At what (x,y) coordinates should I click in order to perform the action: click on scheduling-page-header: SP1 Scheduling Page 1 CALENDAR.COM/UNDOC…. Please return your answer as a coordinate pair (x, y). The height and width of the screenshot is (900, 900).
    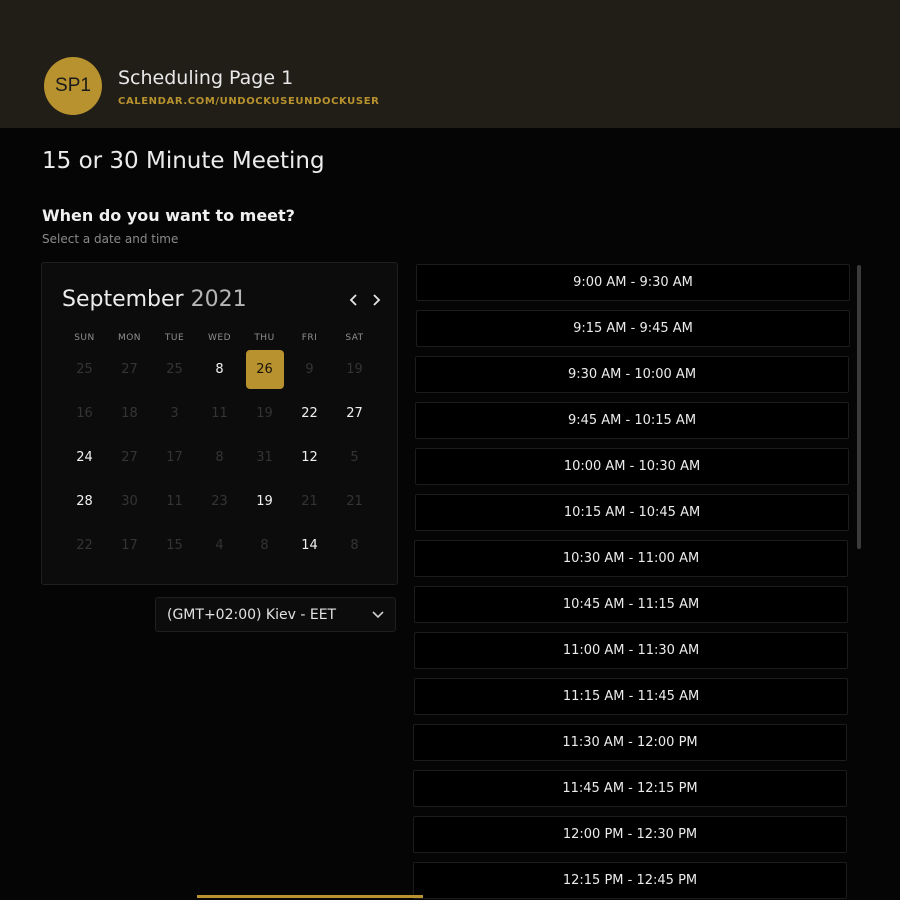
    Looking at the image, I should click on (450, 64).